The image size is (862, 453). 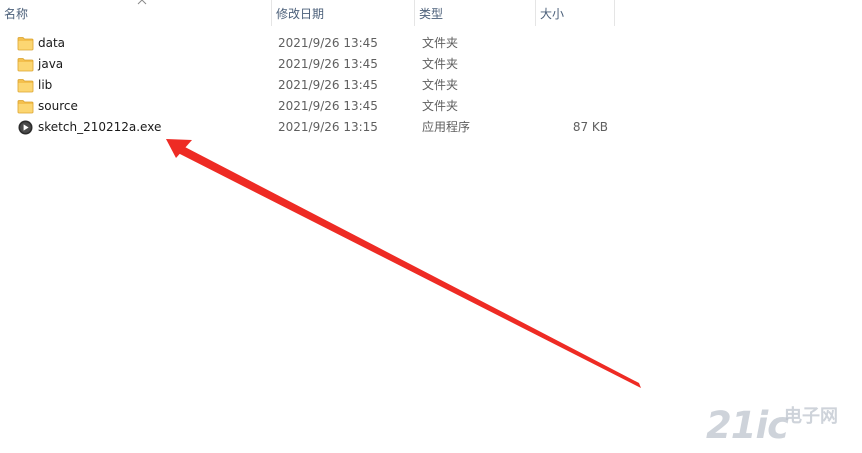 I want to click on column-header-name: 名称, so click(x=136, y=13).